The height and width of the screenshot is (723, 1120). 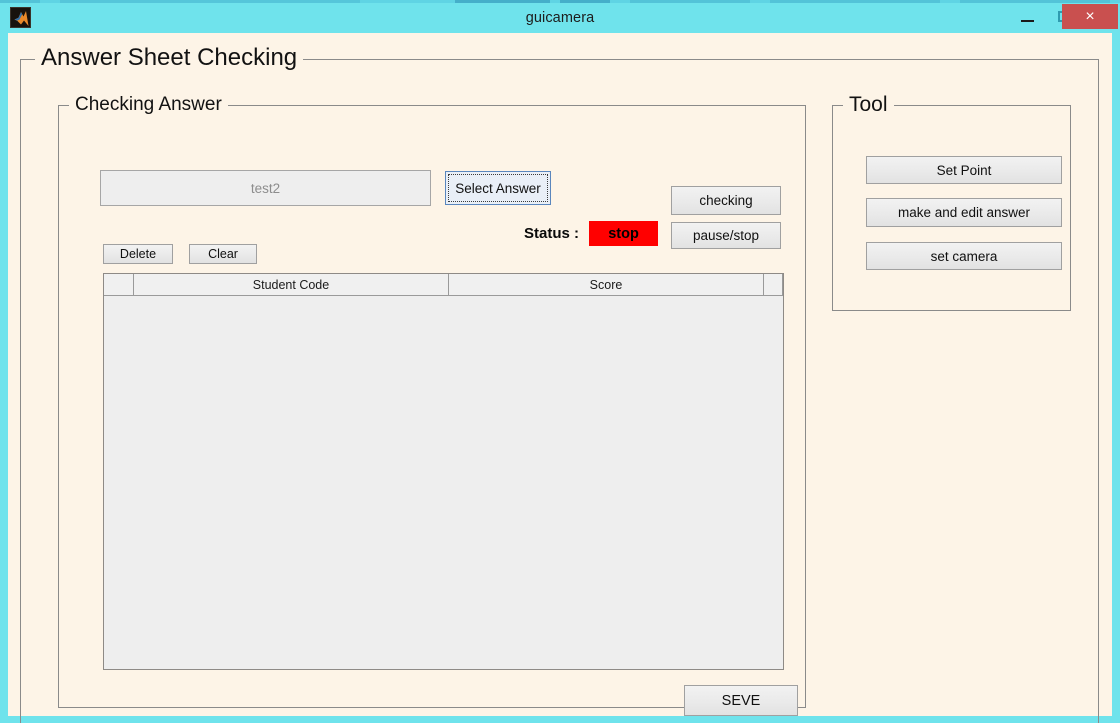 I want to click on select-answer-button: Select Answer, so click(x=498, y=188).